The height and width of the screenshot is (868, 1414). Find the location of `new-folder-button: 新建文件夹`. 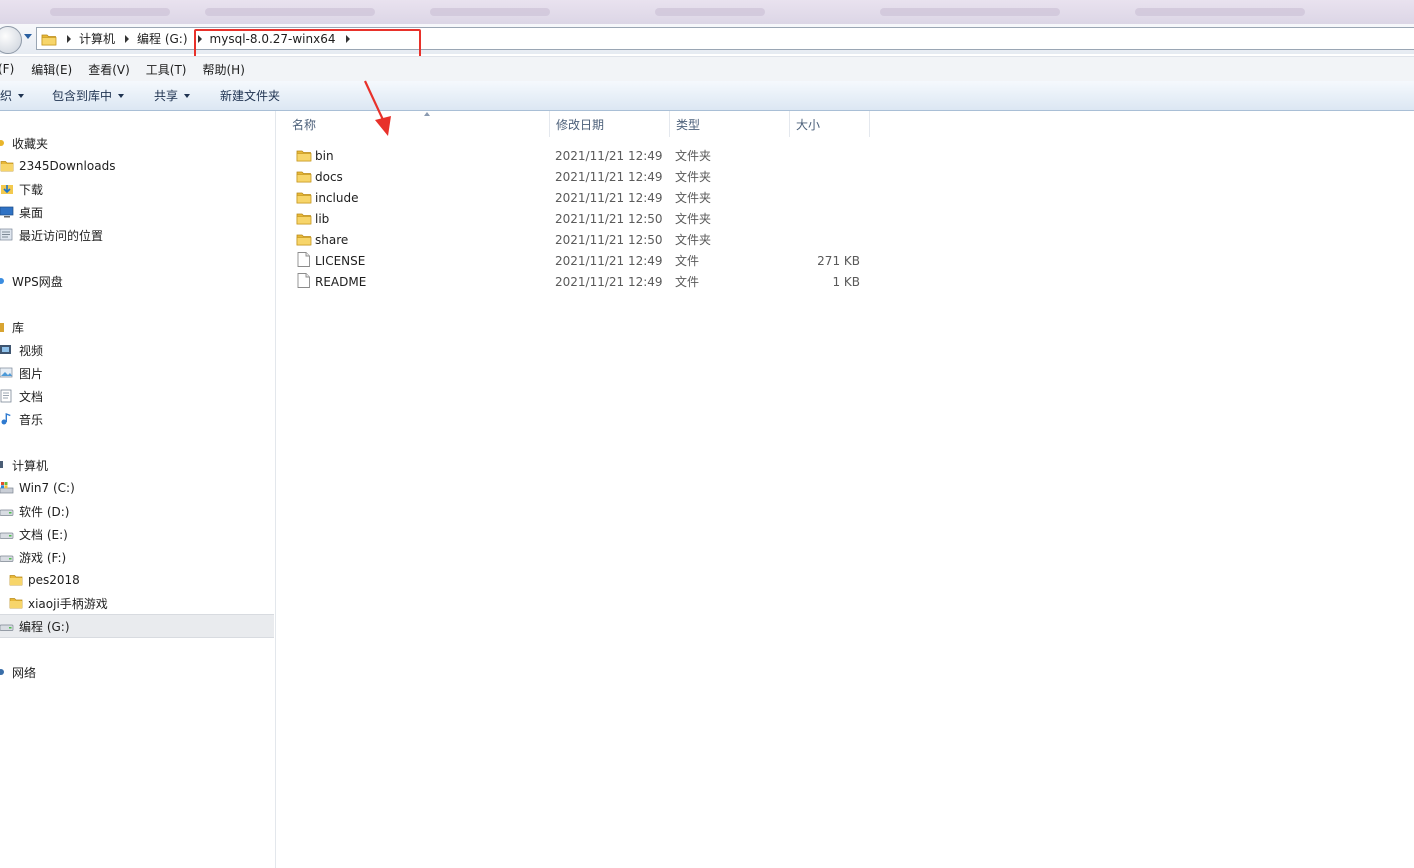

new-folder-button: 新建文件夹 is located at coordinates (250, 95).